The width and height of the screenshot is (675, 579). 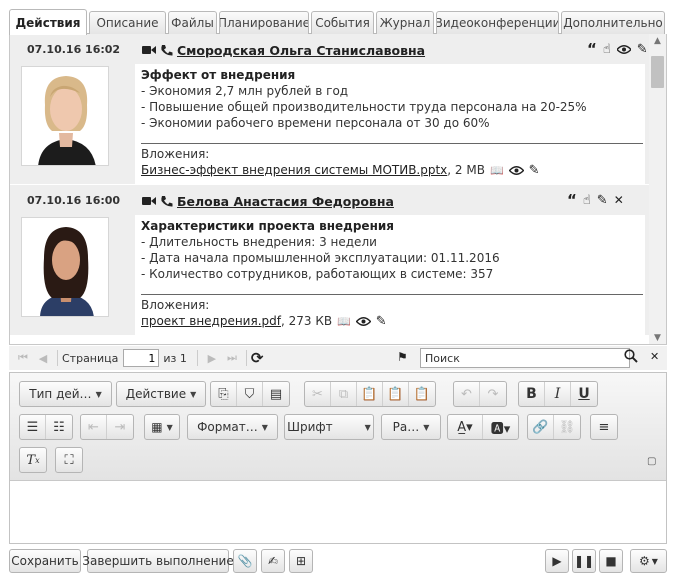 I want to click on maximize-icon: ⛶, so click(x=69, y=460).